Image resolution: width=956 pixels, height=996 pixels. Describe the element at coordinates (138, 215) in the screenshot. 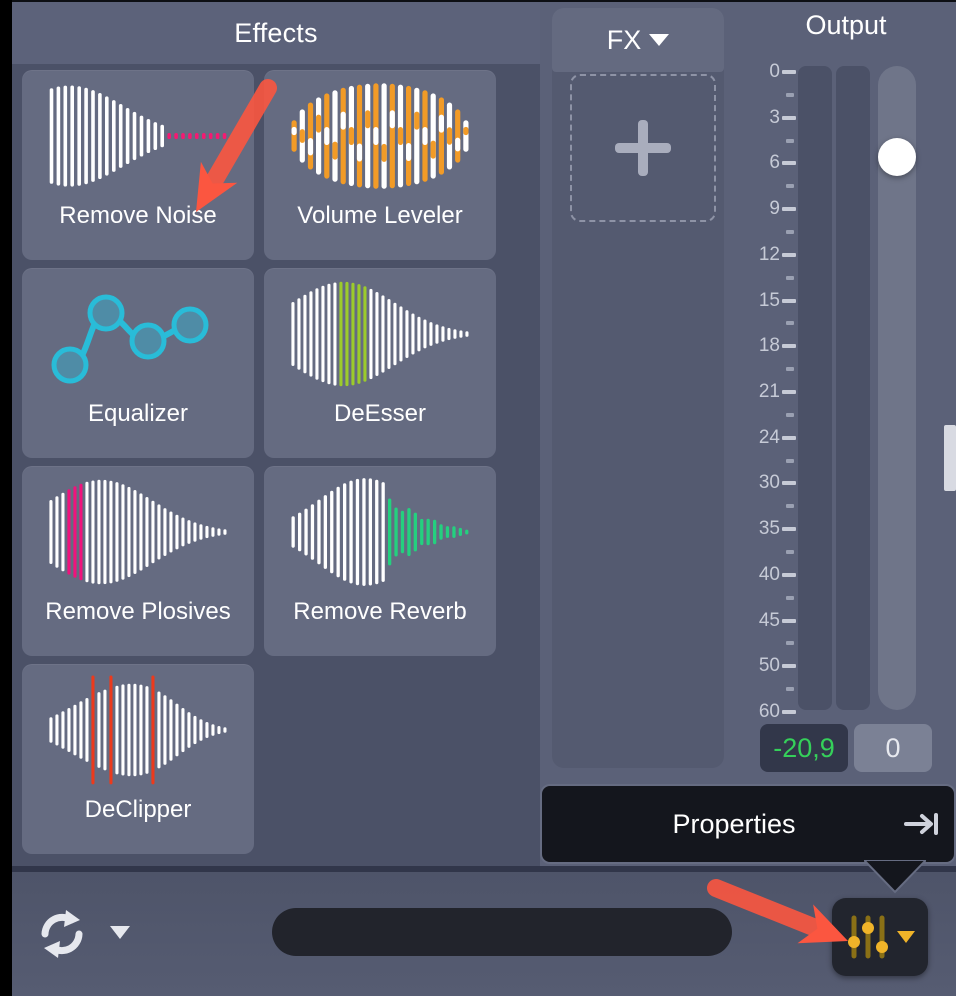

I see `effect-tile-label: Remove Noise` at that location.